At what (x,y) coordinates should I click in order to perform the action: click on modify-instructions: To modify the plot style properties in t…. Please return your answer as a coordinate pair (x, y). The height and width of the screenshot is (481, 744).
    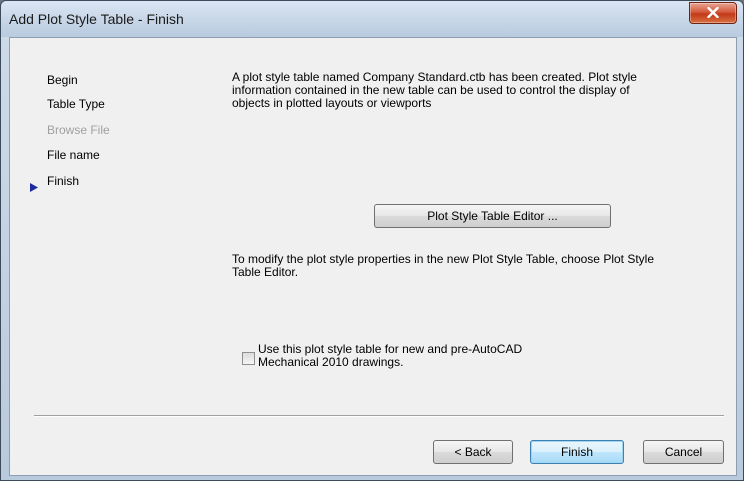
    Looking at the image, I should click on (443, 265).